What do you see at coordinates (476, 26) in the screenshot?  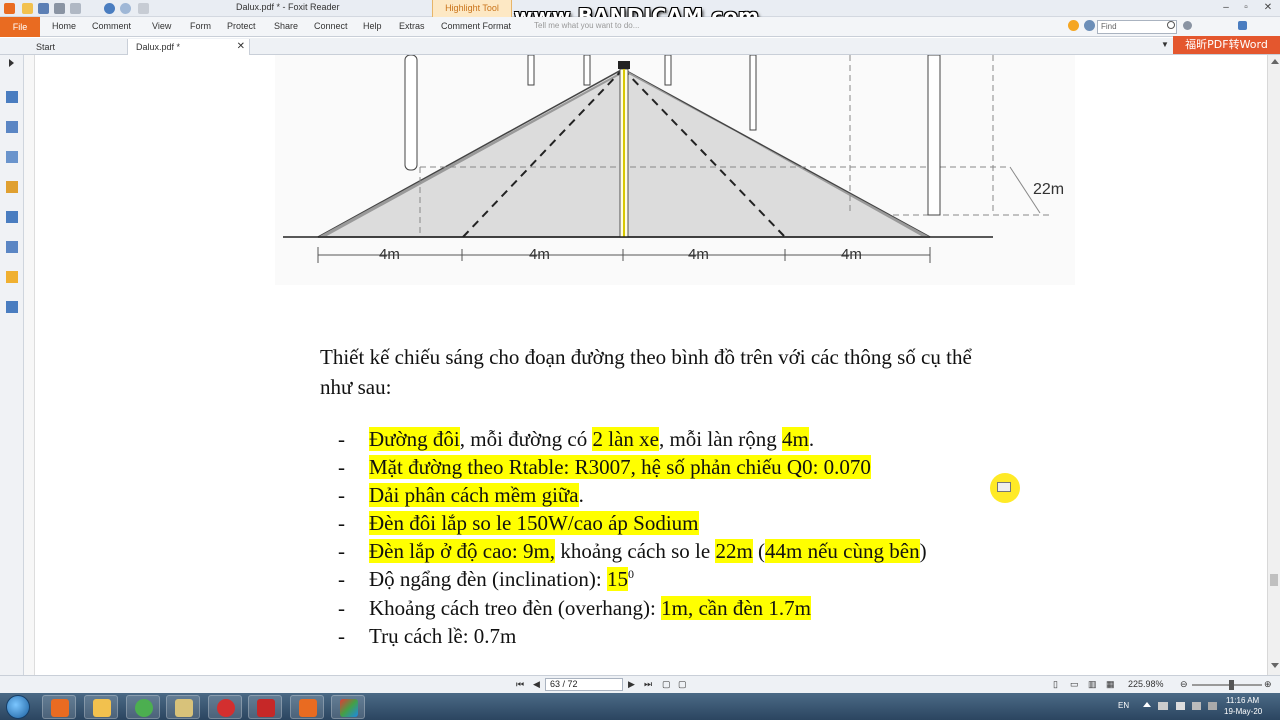 I see `menu-comment-format: Comment Format` at bounding box center [476, 26].